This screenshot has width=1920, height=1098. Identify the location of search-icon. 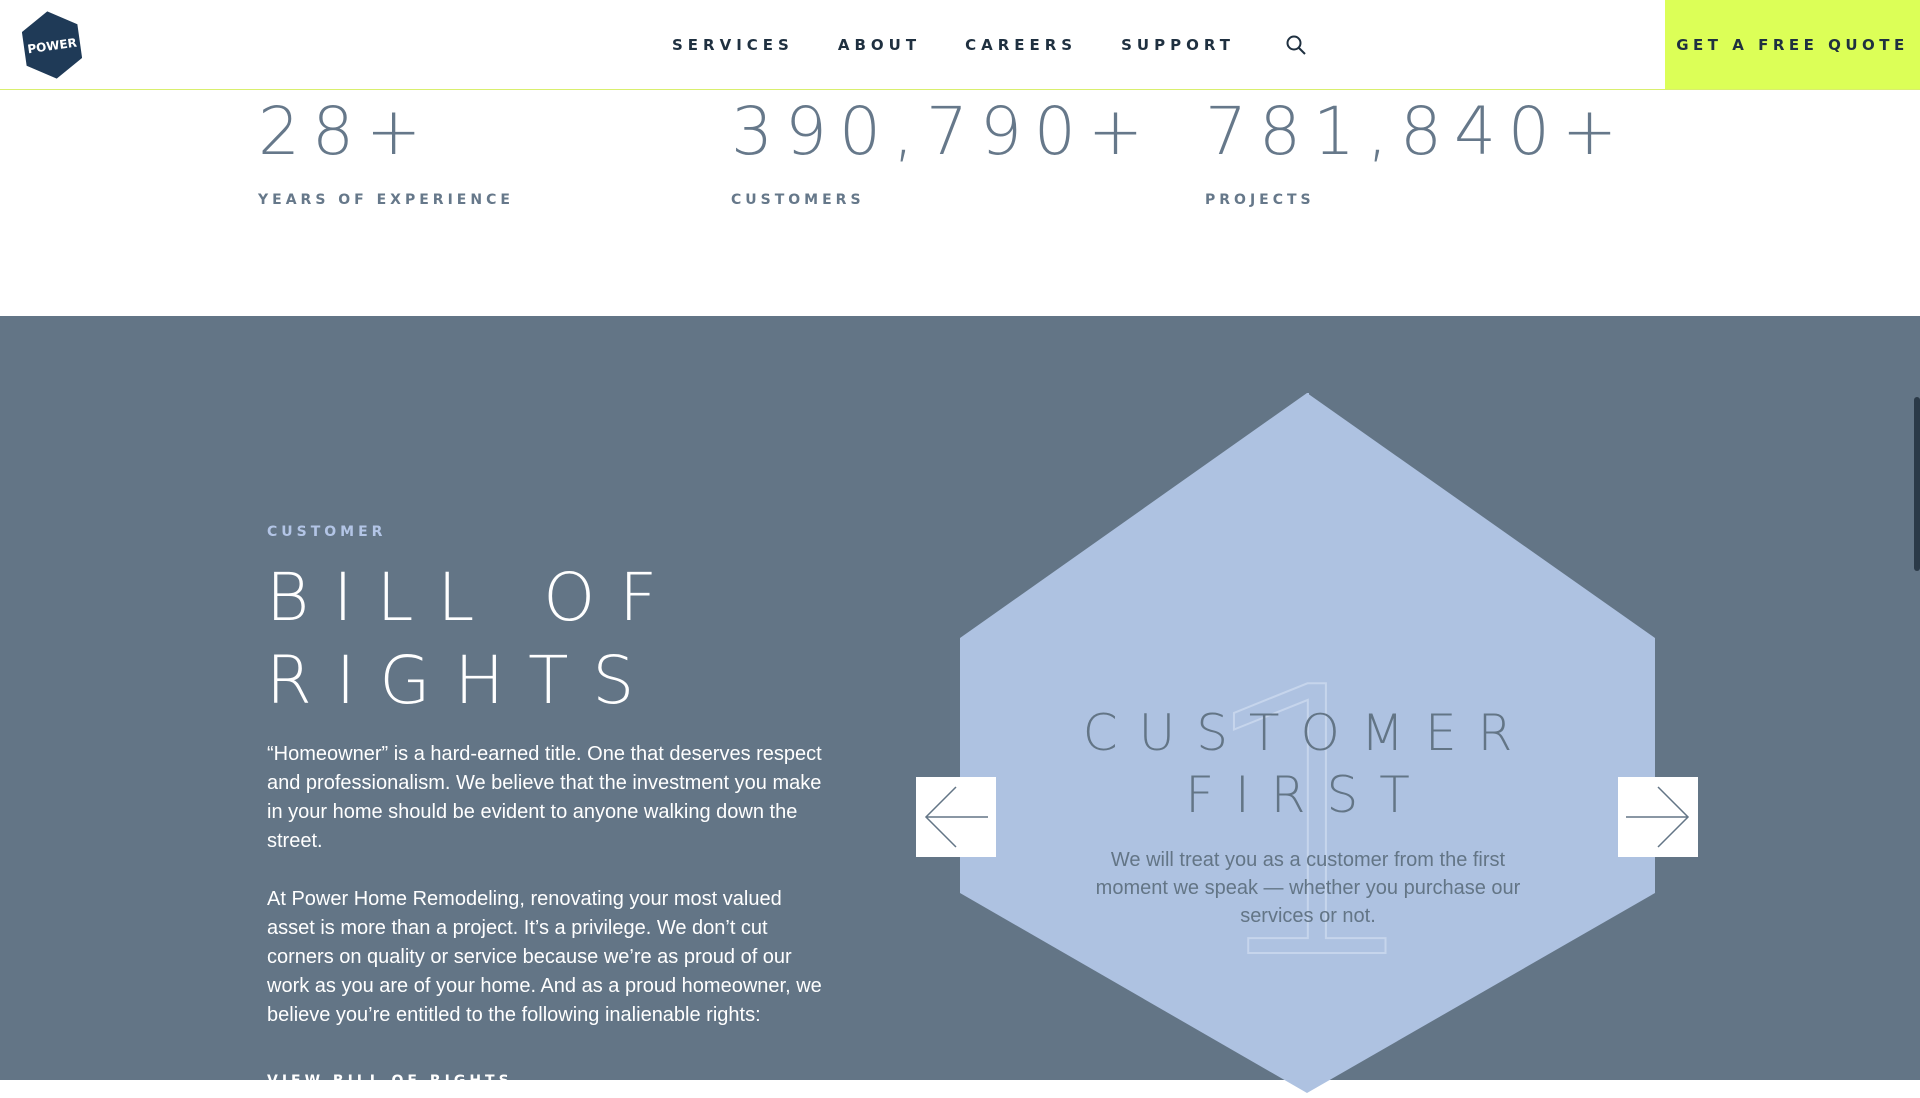
(1296, 45).